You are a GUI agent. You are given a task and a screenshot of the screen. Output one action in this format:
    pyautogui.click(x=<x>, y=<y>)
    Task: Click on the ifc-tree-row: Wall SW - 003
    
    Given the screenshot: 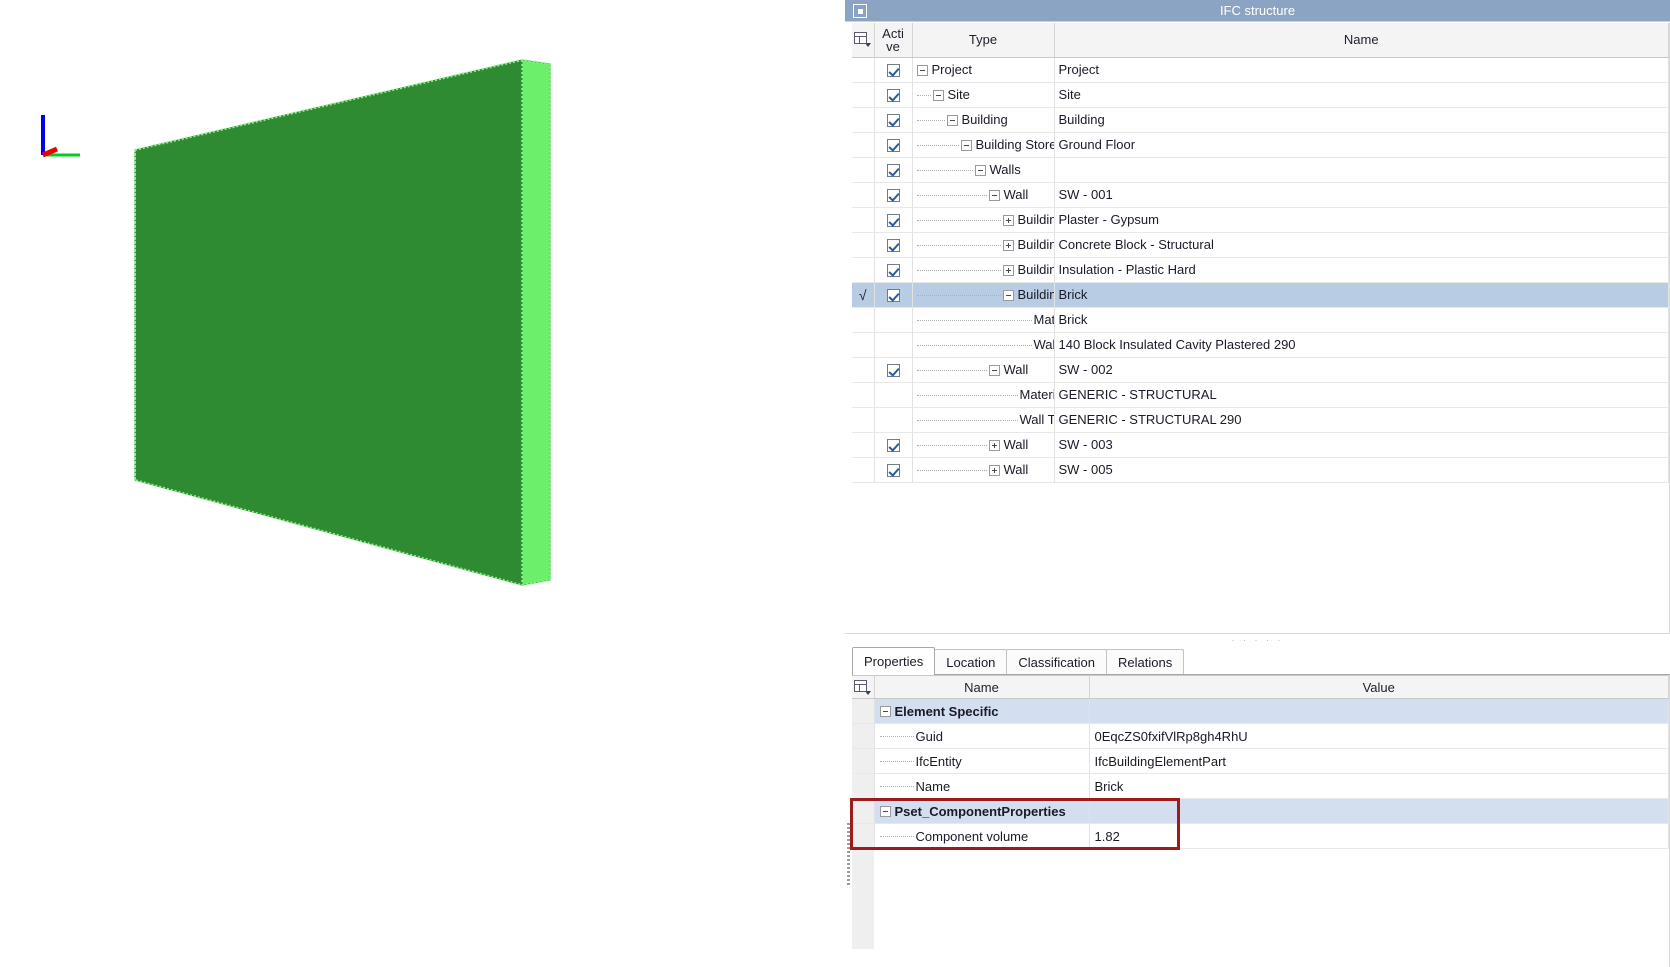 What is the action you would take?
    pyautogui.click(x=1260, y=445)
    